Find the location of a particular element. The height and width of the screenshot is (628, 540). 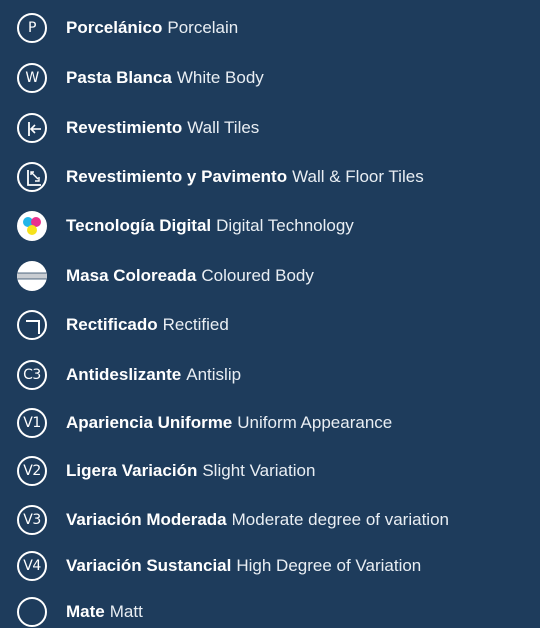

legend-label: Apariencia Uniforme Uniform Appearance is located at coordinates (229, 423).